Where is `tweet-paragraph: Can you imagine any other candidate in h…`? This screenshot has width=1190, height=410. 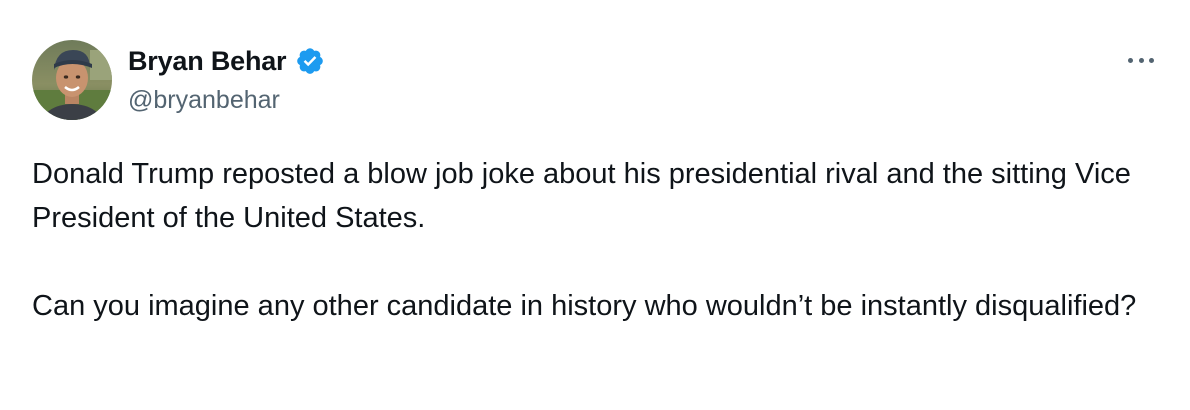
tweet-paragraph: Can you imagine any other candidate in h… is located at coordinates (584, 306).